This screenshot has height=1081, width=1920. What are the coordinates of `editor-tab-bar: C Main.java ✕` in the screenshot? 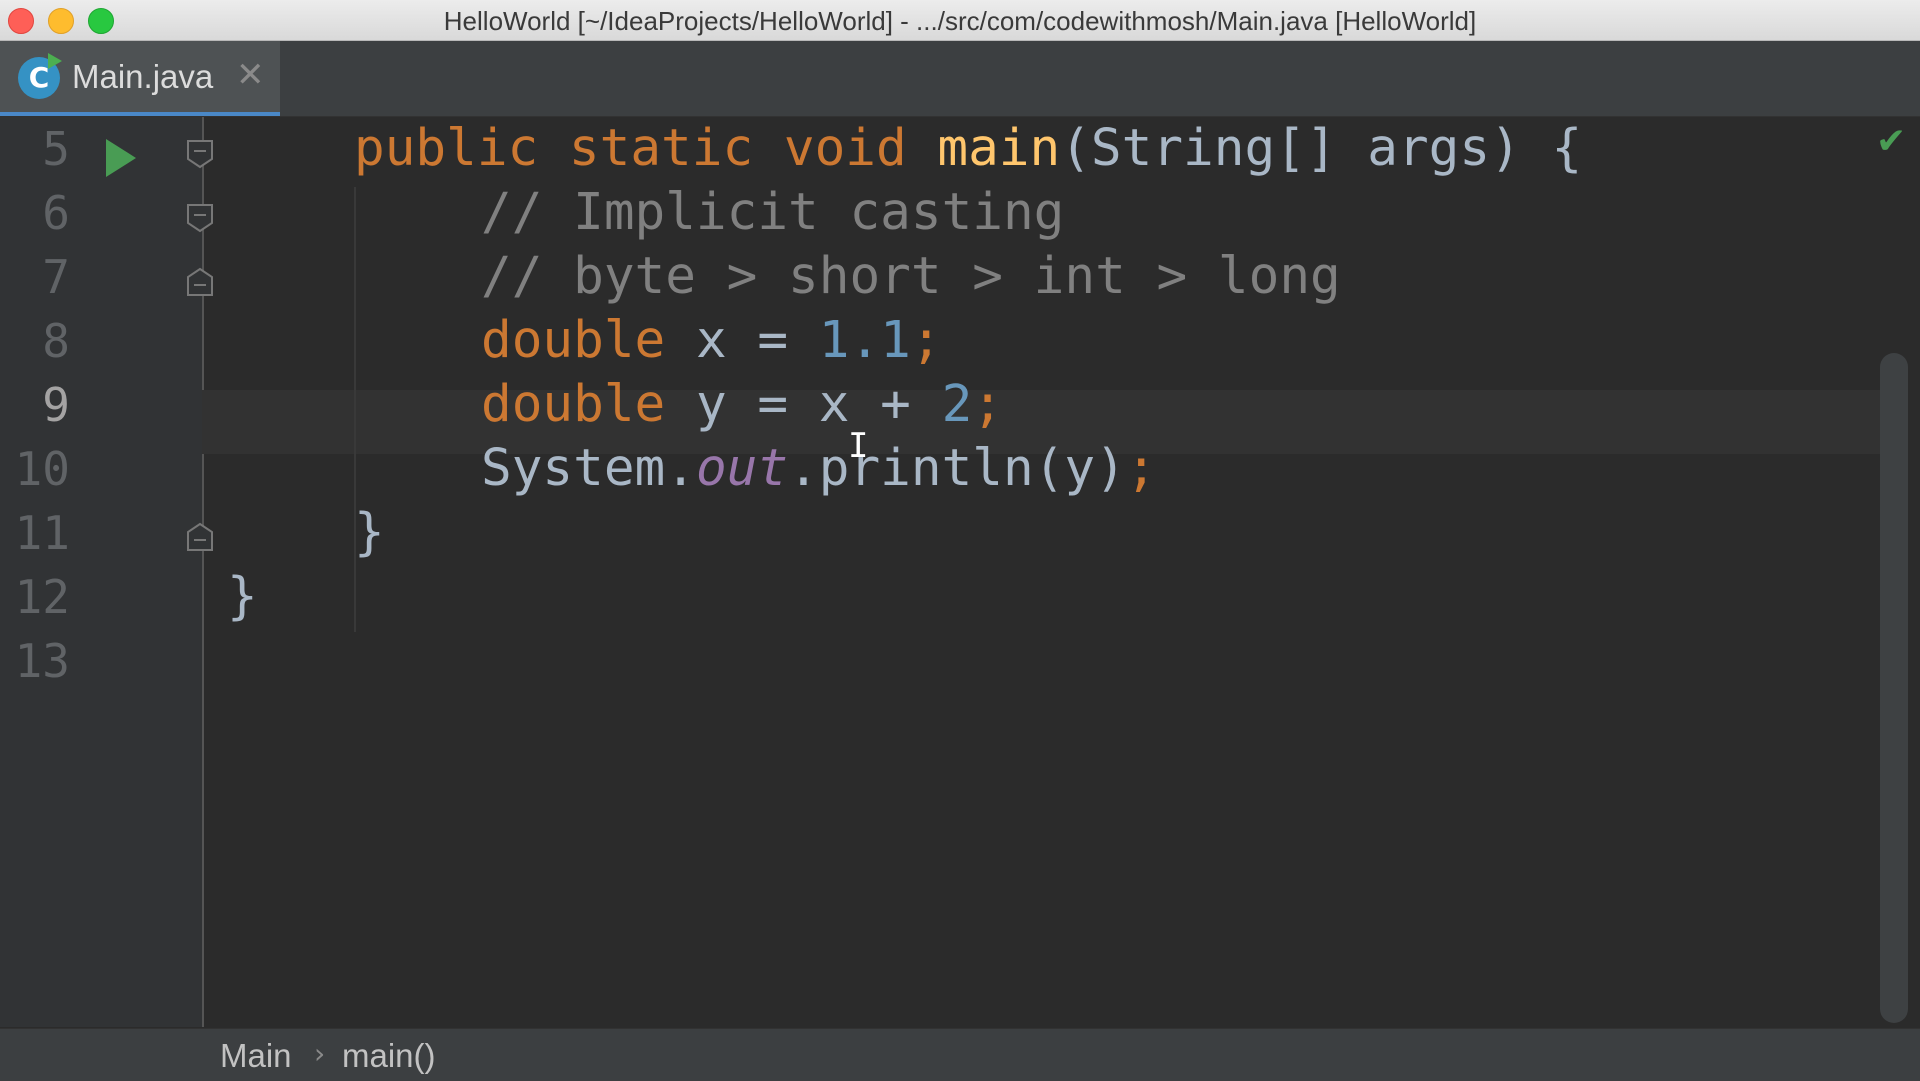 It's located at (960, 79).